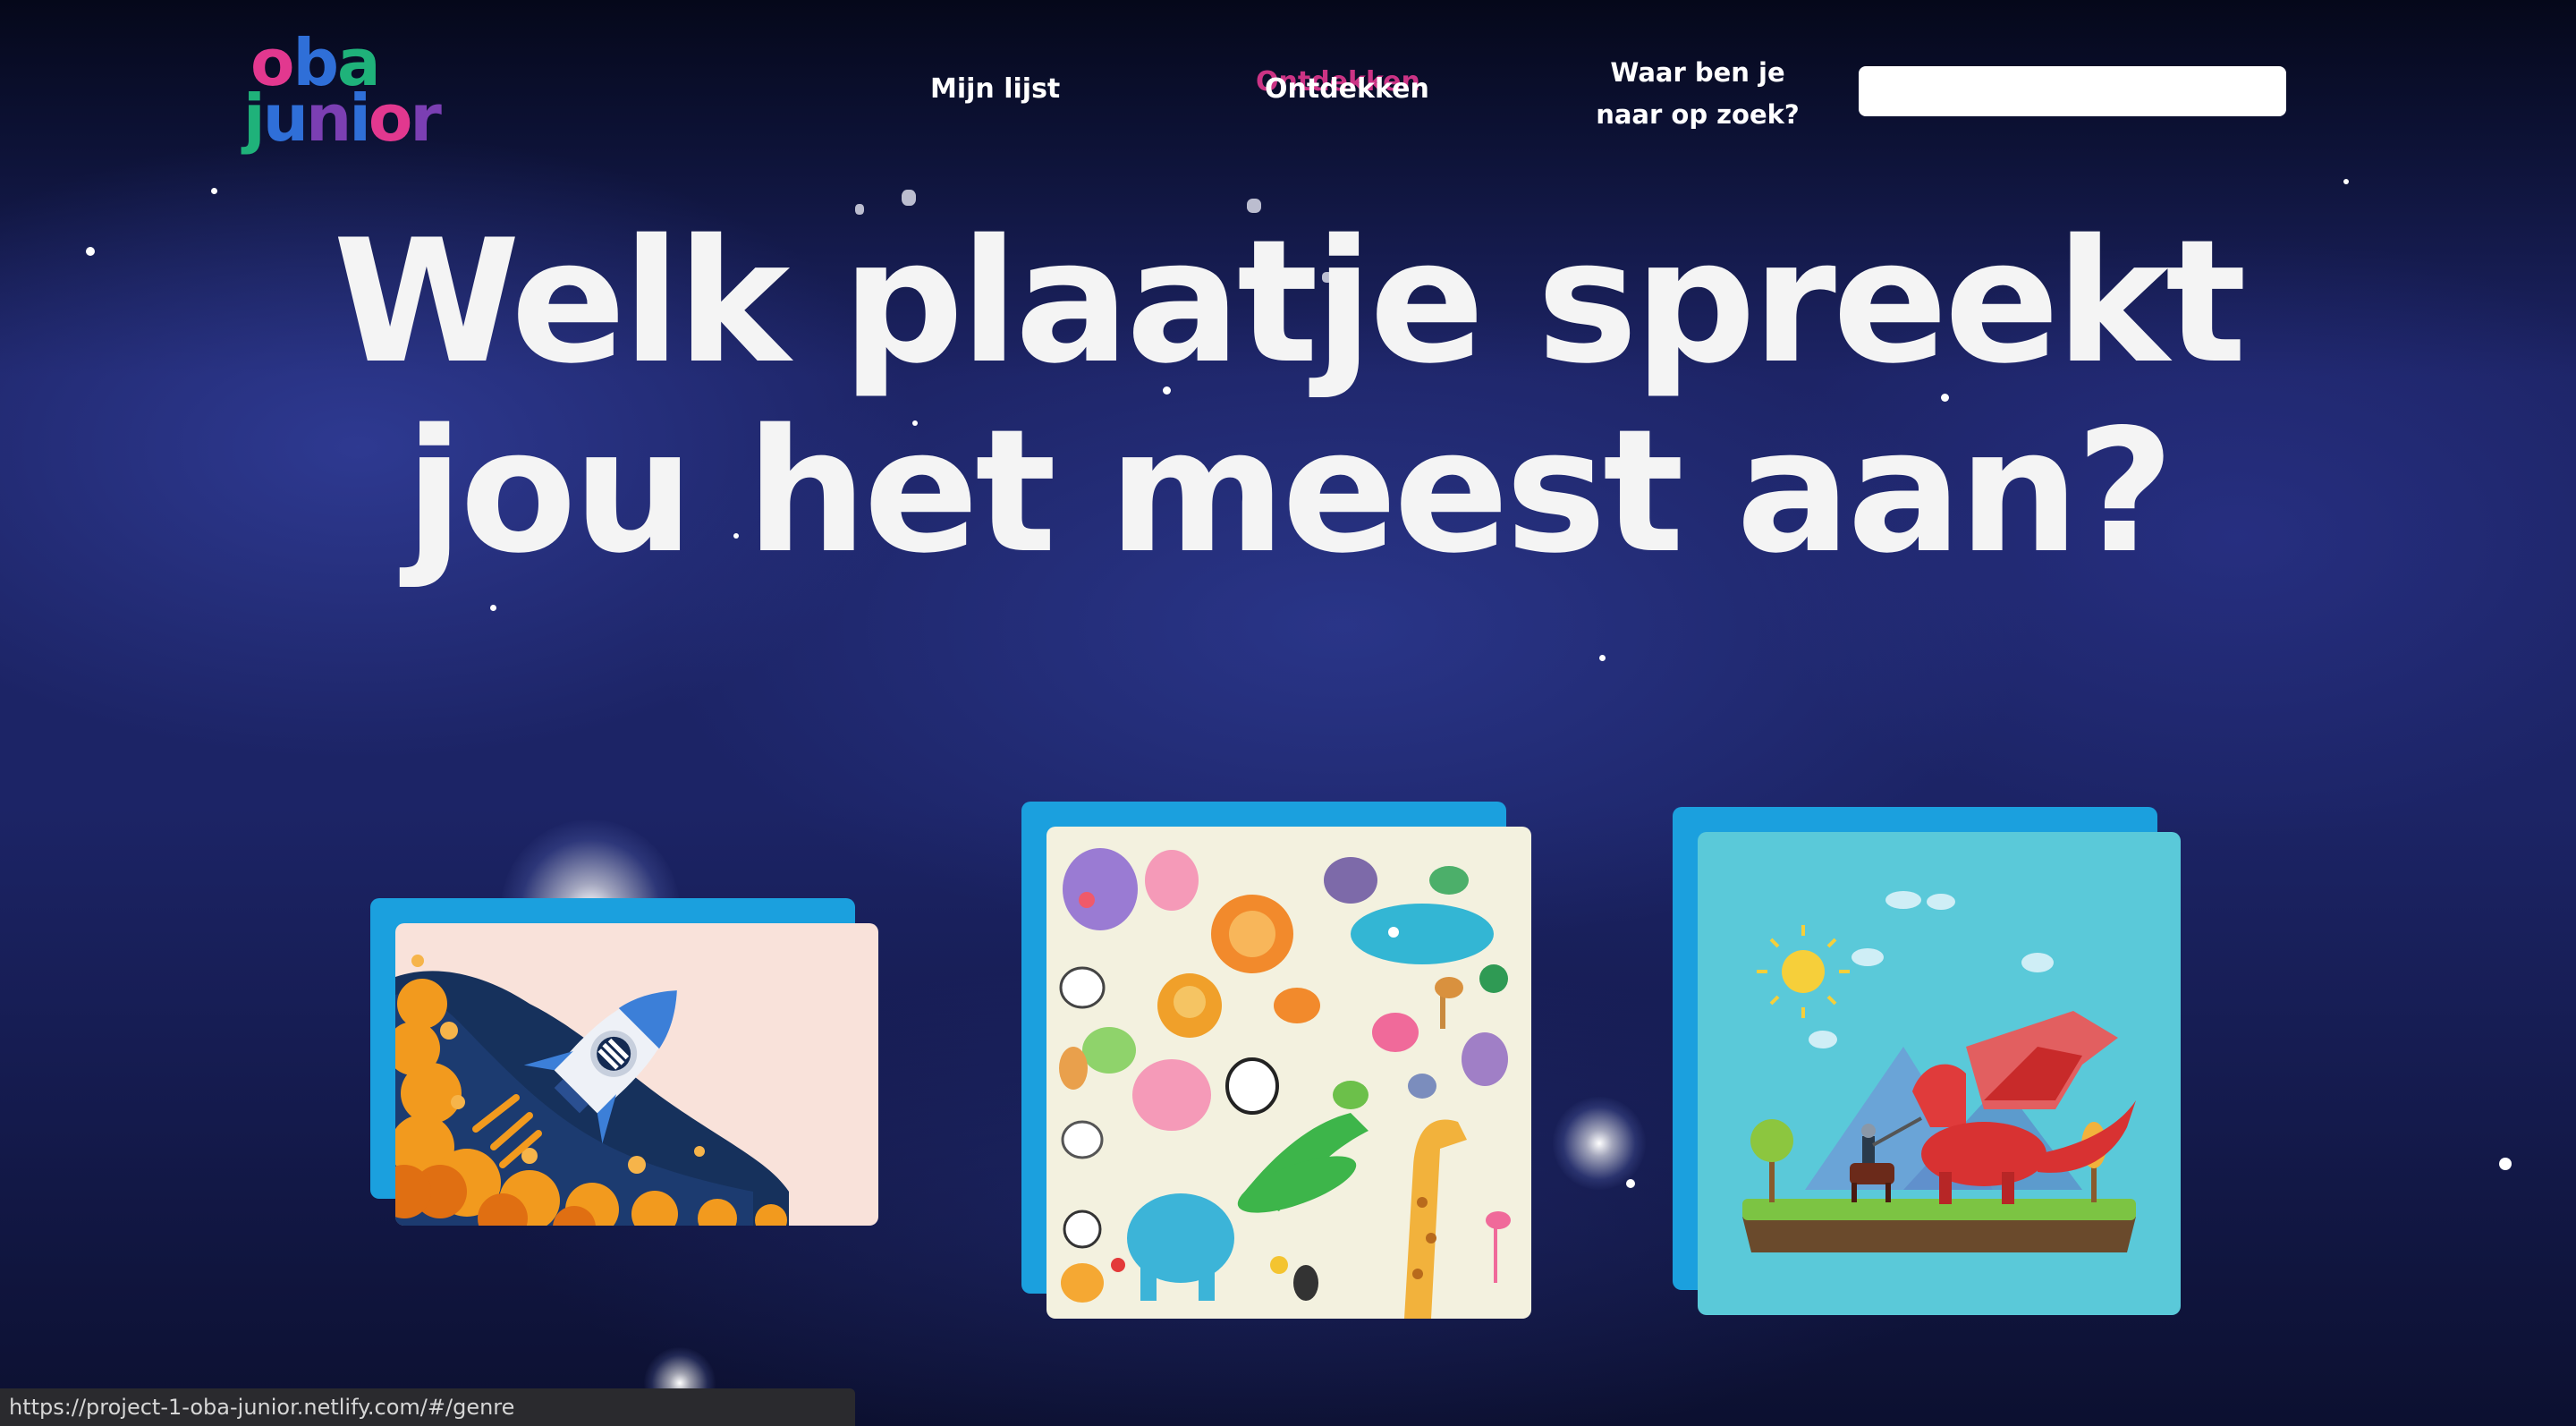  What do you see at coordinates (2072, 91) in the screenshot?
I see `search-input` at bounding box center [2072, 91].